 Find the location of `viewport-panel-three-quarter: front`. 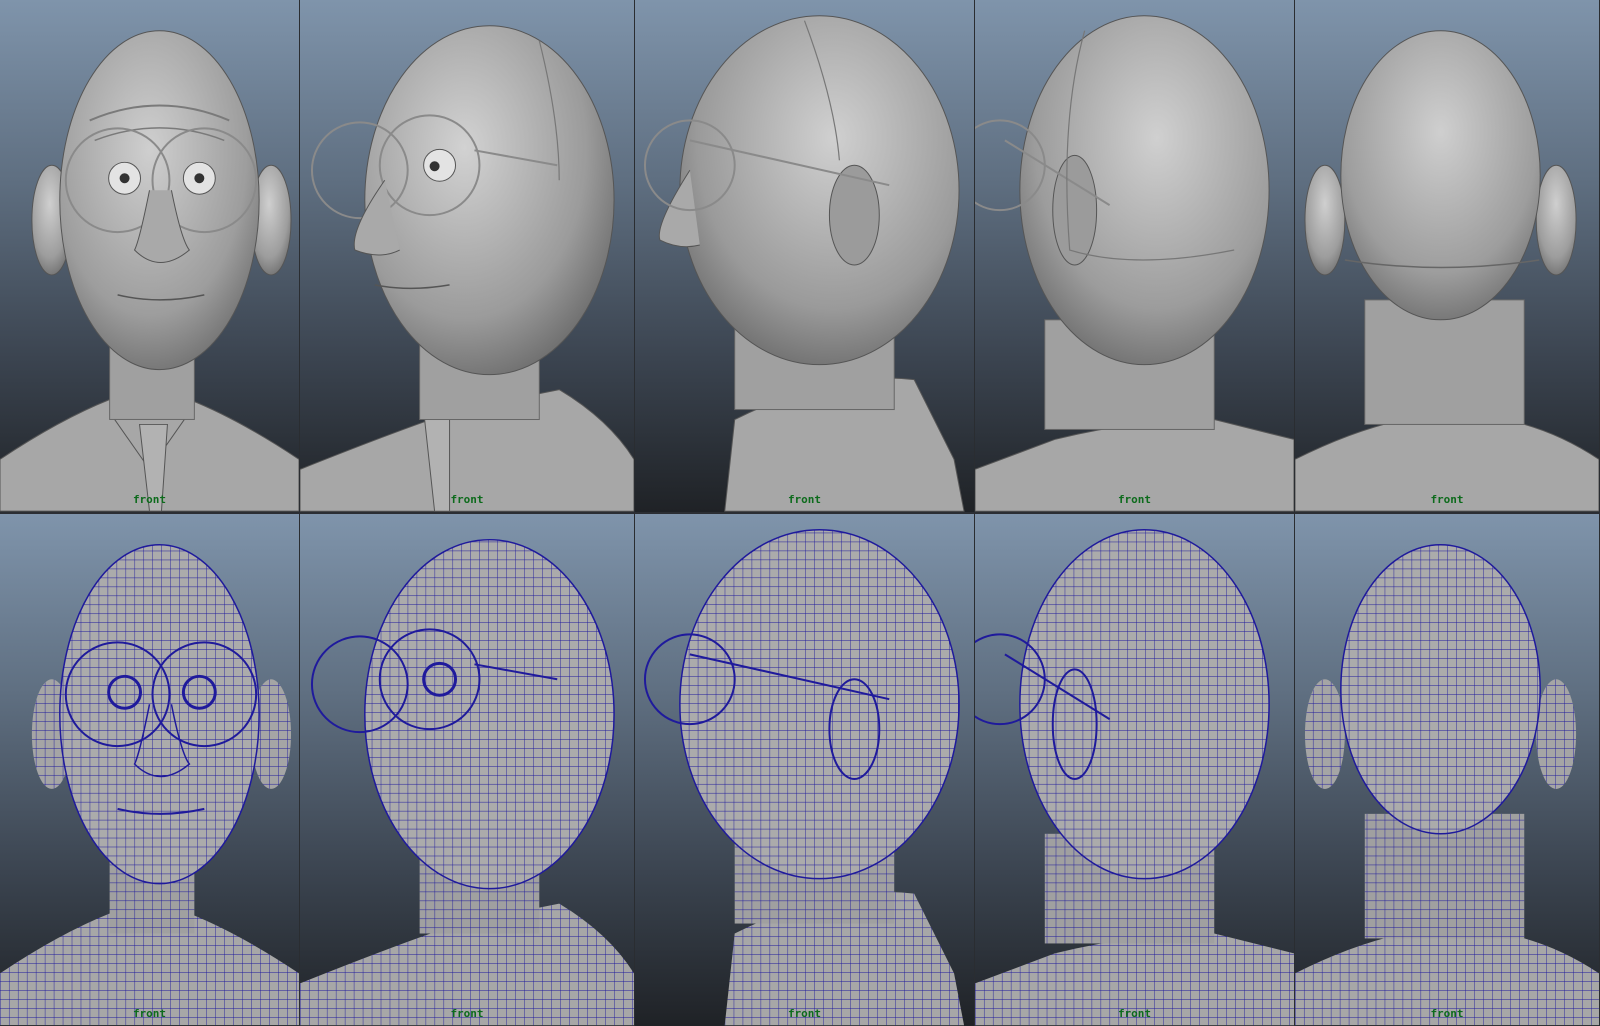

viewport-panel-three-quarter: front is located at coordinates (467, 256).